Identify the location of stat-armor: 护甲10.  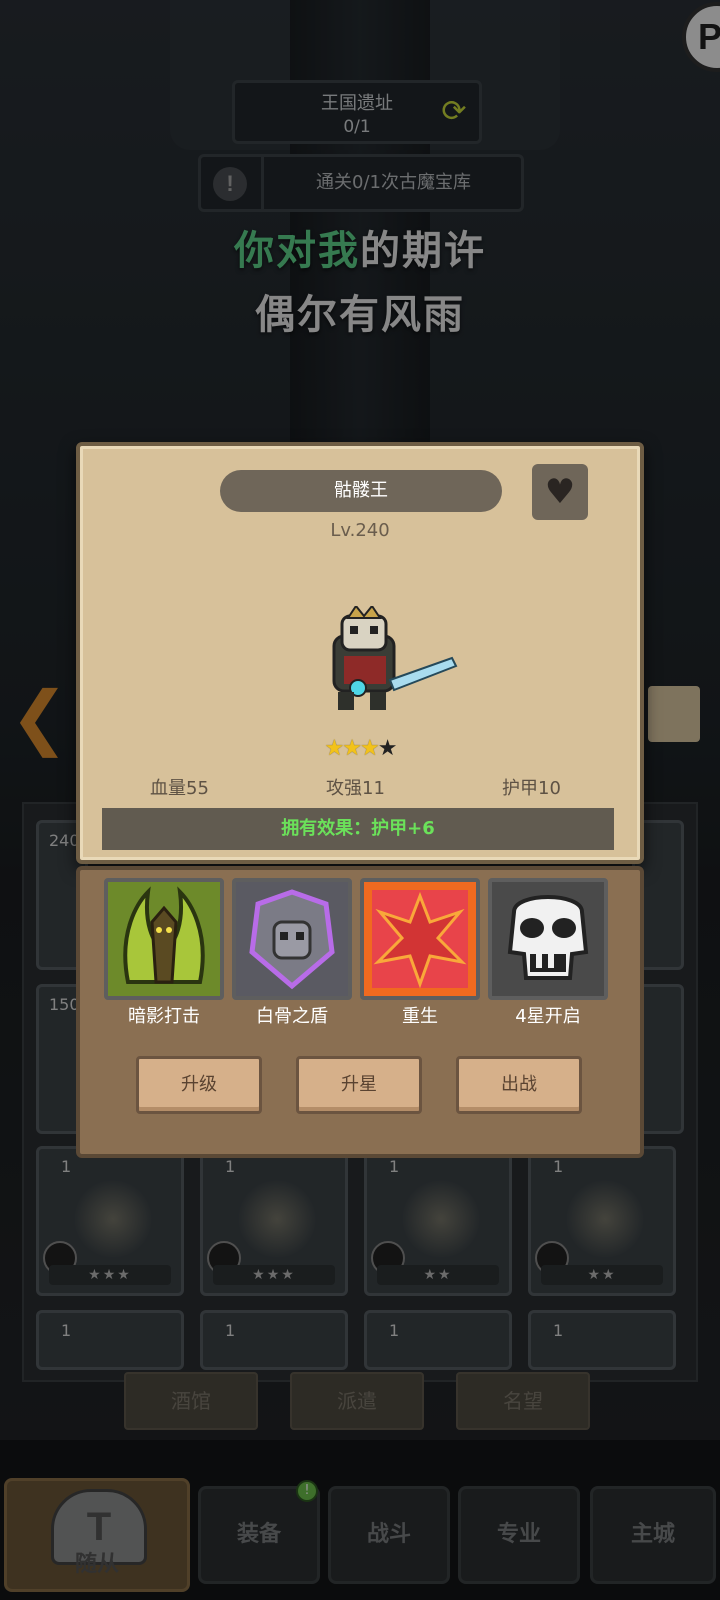
(531, 788).